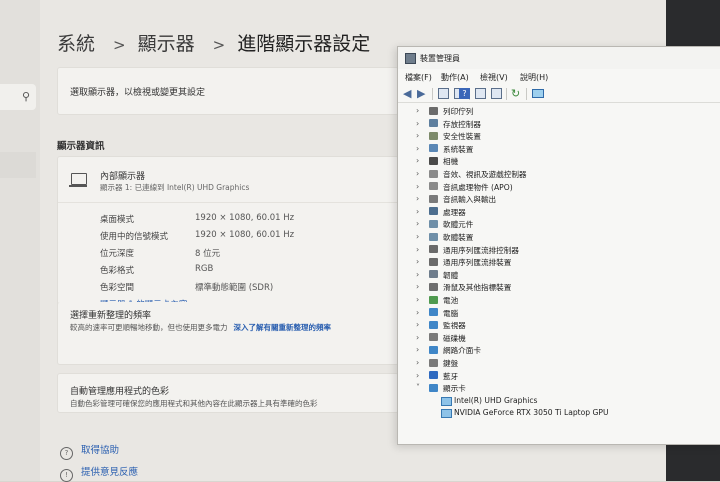 Image resolution: width=720 pixels, height=482 pixels. What do you see at coordinates (451, 376) in the screenshot?
I see `tree-node-label: 藍牙` at bounding box center [451, 376].